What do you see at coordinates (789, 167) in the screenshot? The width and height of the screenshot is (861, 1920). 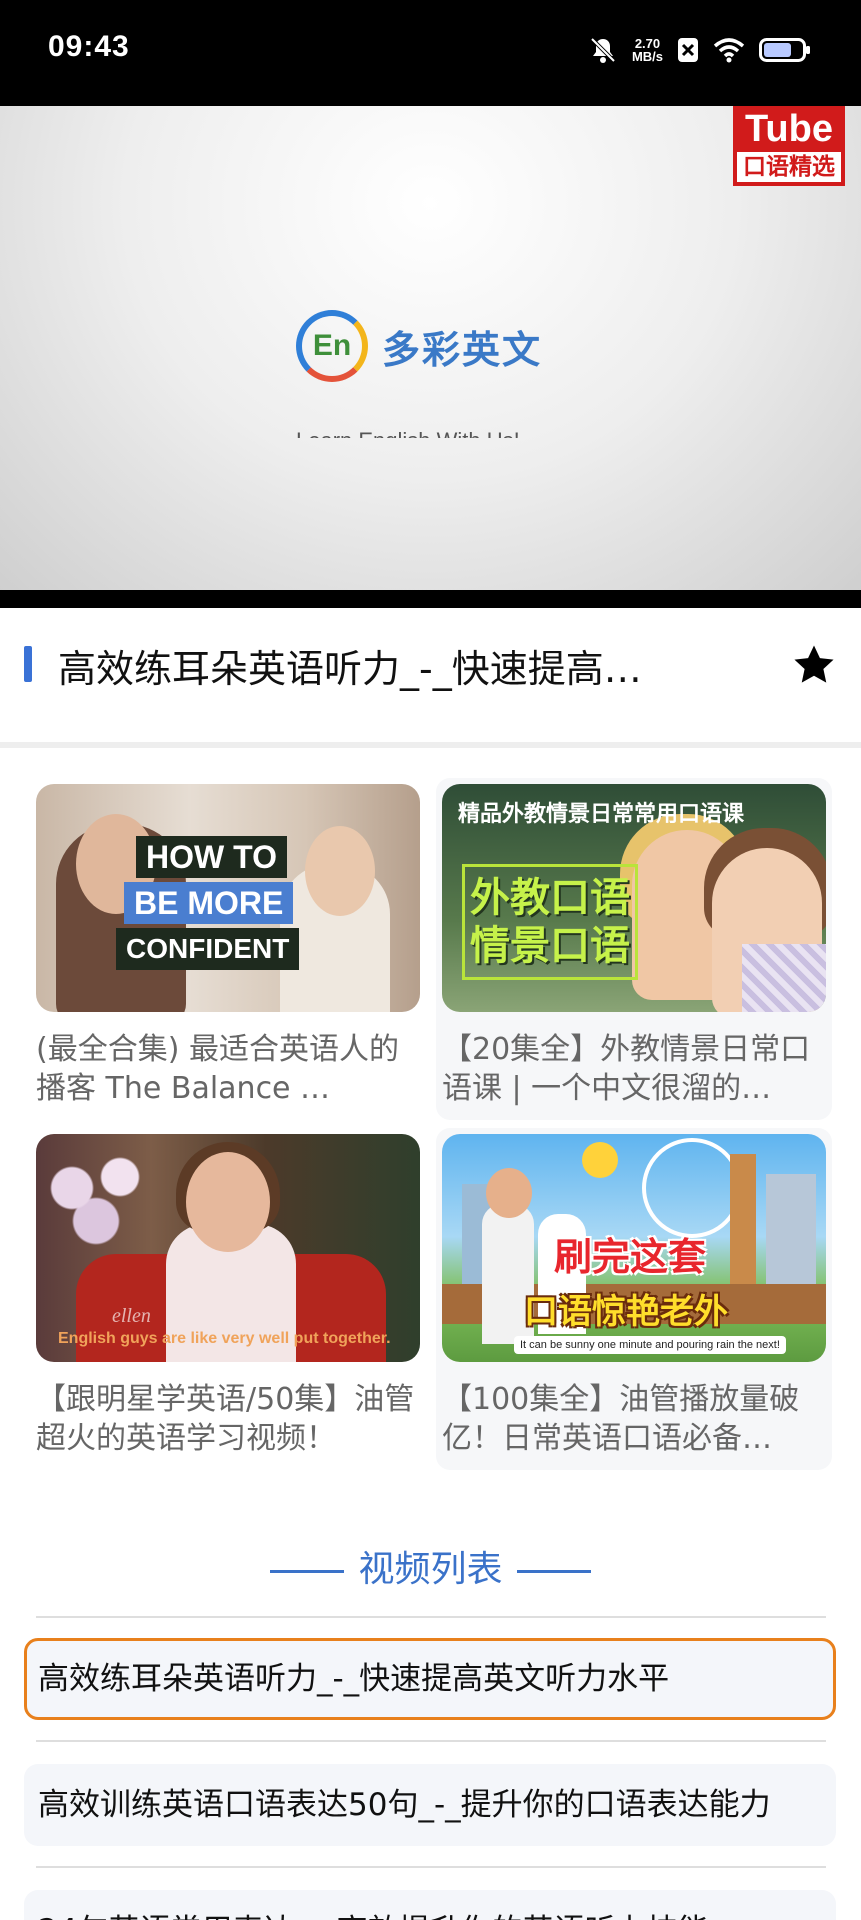 I see `badge-bottom-text: 口语精选` at bounding box center [789, 167].